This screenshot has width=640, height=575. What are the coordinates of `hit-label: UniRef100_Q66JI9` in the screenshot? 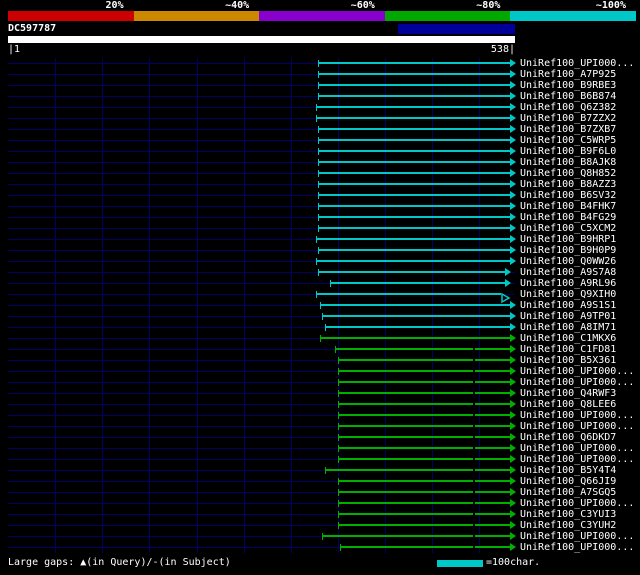 It's located at (568, 481).